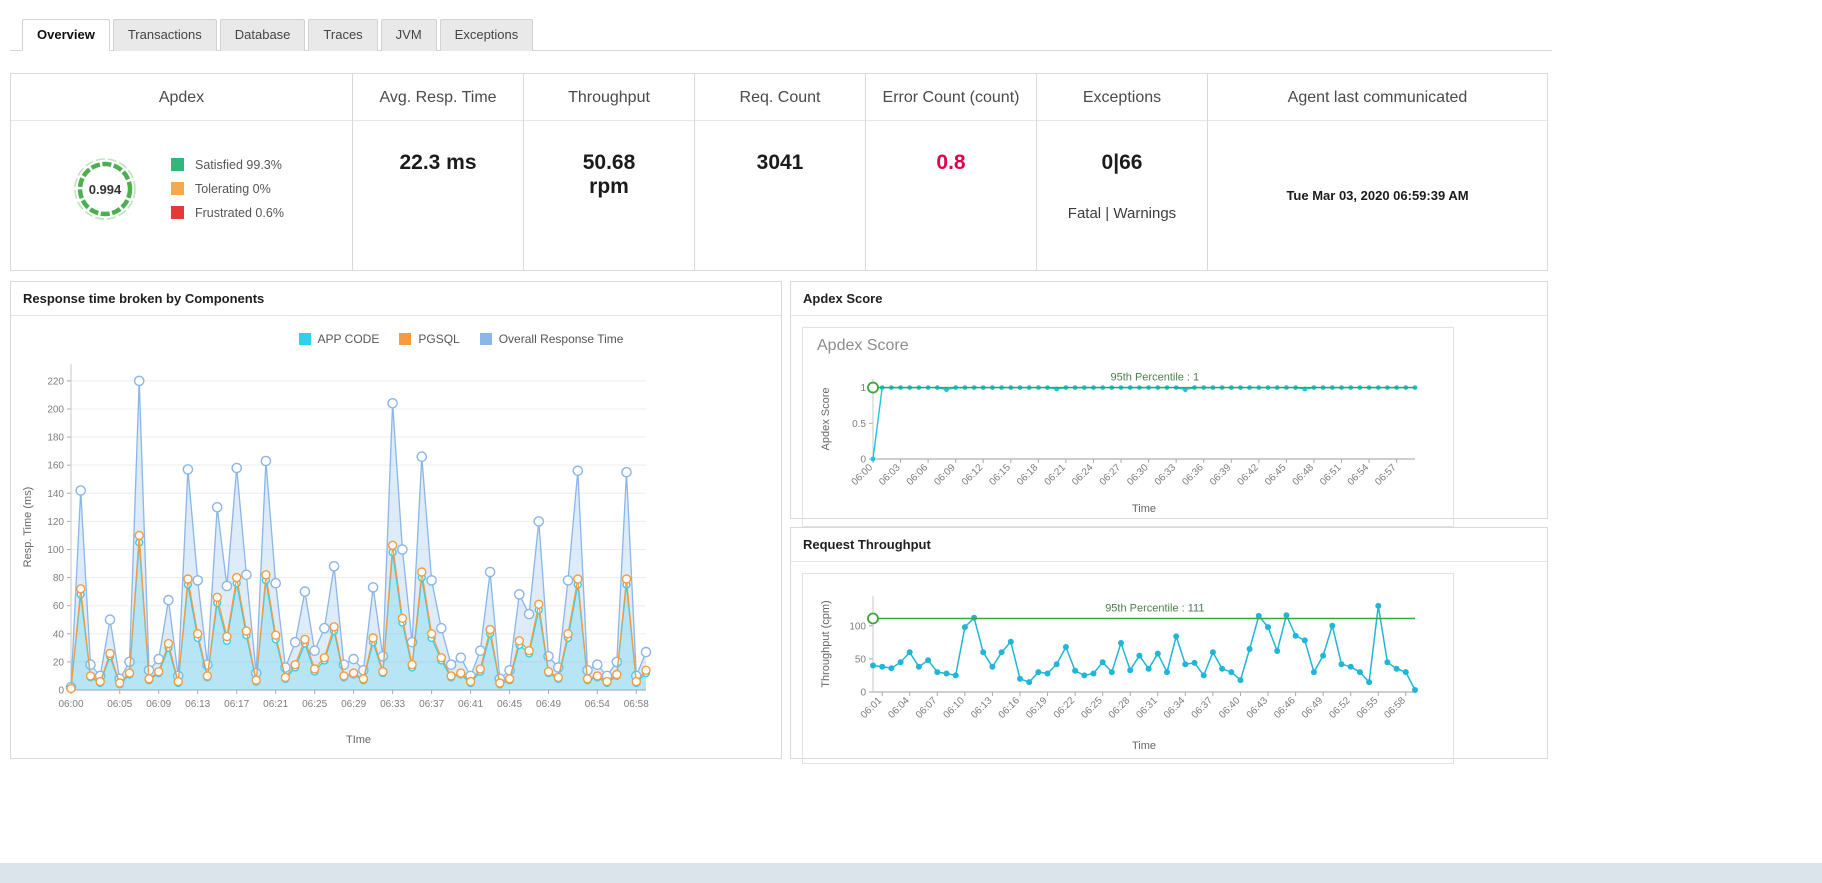 The image size is (1822, 883). Describe the element at coordinates (911, 873) in the screenshot. I see `scrollbar-horizontal` at that location.